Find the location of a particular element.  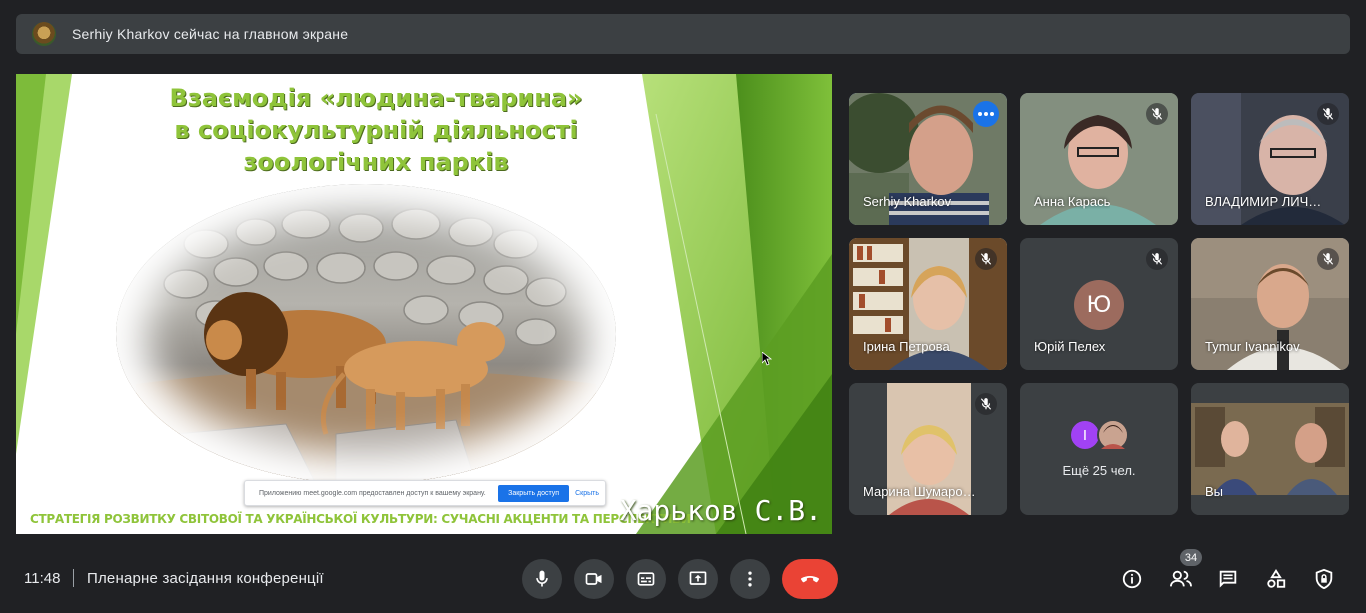

activities-icon is located at coordinates (1276, 578).